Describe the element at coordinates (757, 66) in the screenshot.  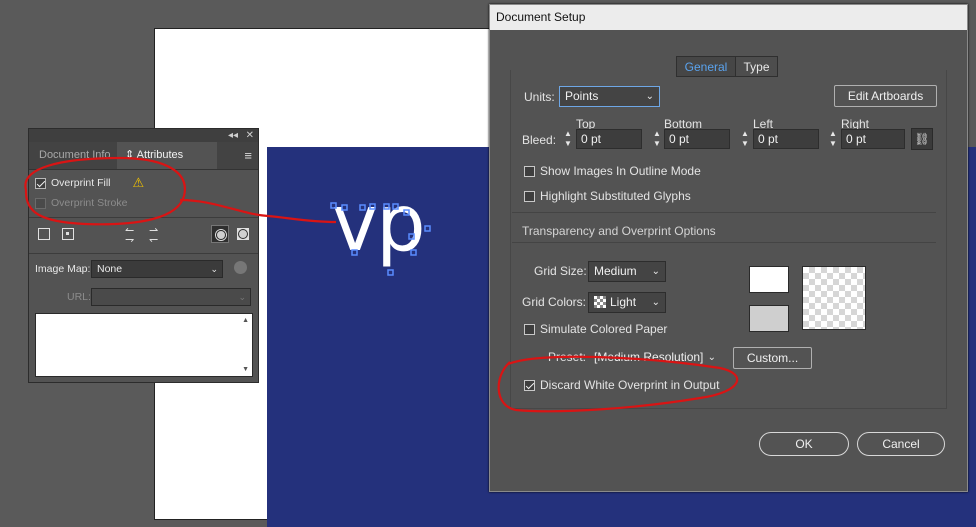
I see `tab-type: Type` at that location.